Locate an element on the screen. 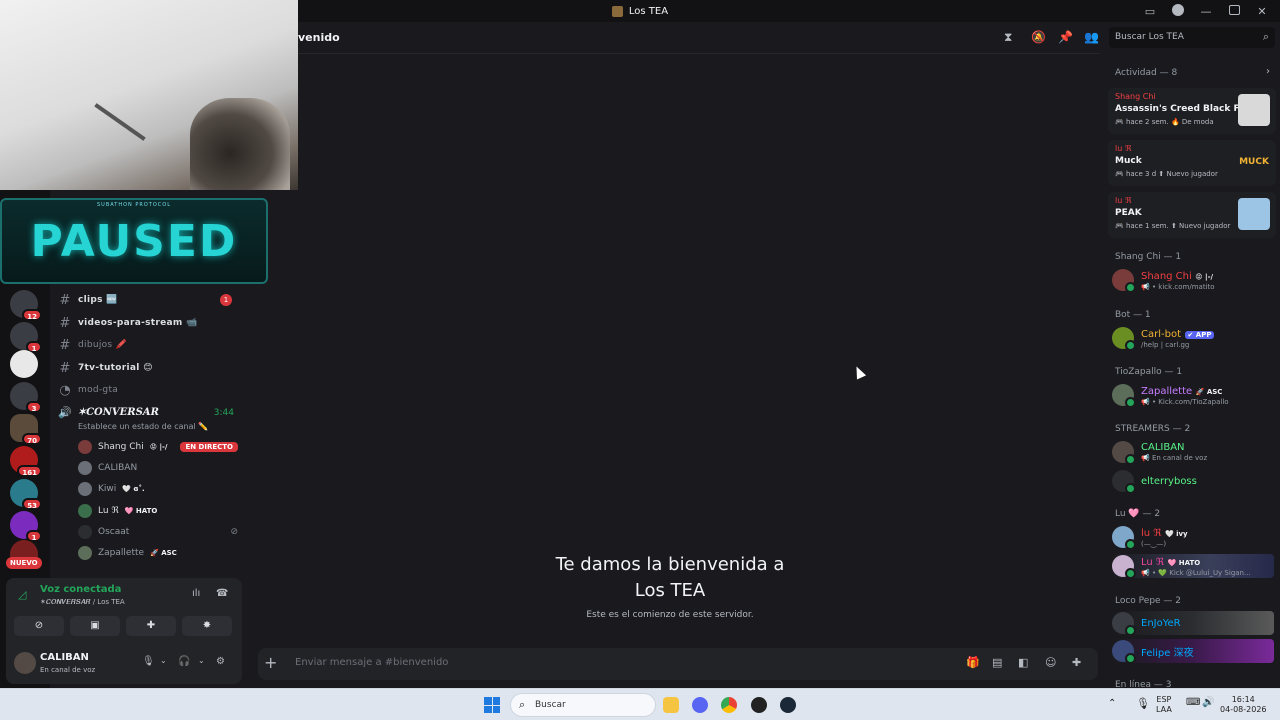 The width and height of the screenshot is (1280, 720). member-item: EnJoYeR is located at coordinates (1193, 623).